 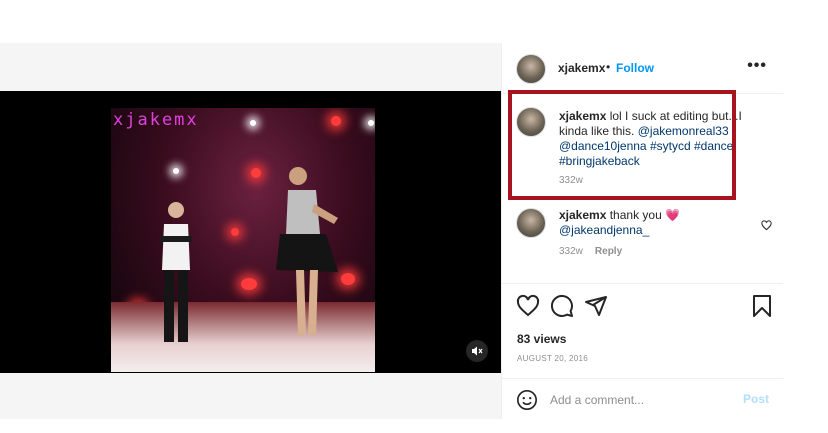 I want to click on post-comment-button: Post, so click(x=756, y=399).